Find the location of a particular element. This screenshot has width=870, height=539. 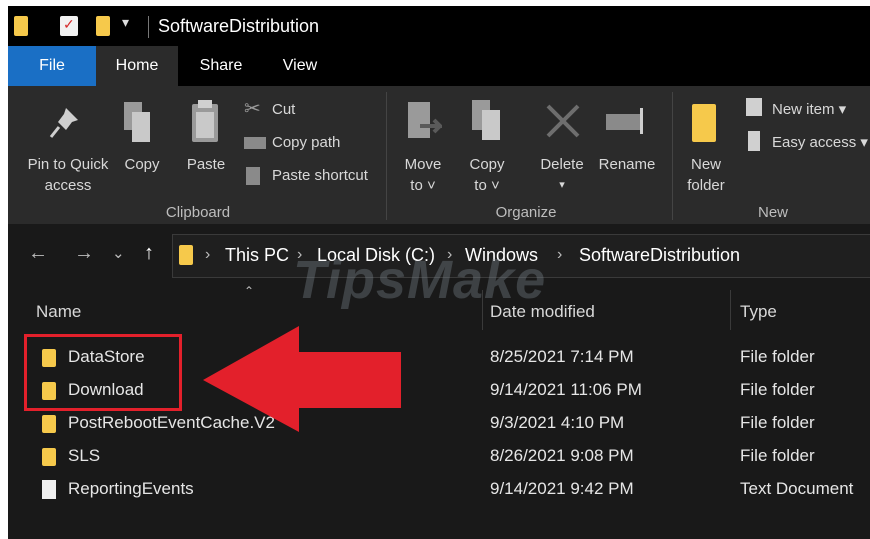

copy-to-label-line1: Copy is located at coordinates (487, 164).